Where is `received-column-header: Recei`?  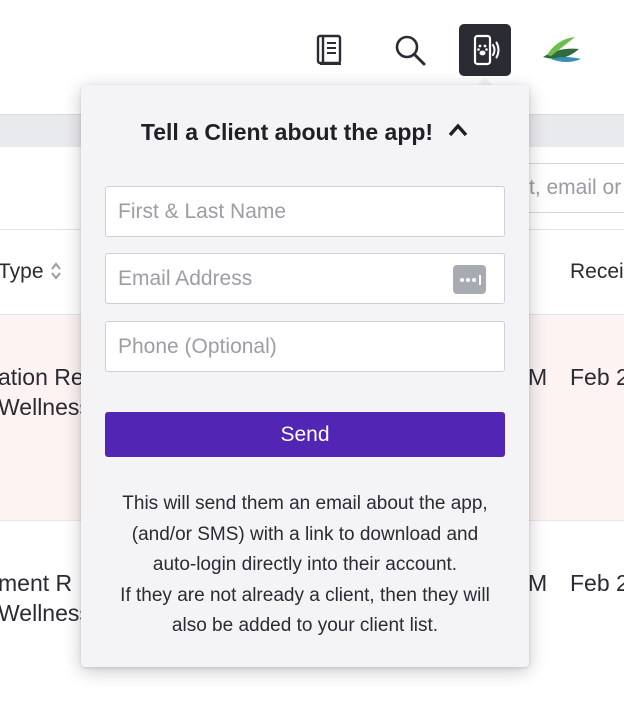
received-column-header: Recei is located at coordinates (597, 272).